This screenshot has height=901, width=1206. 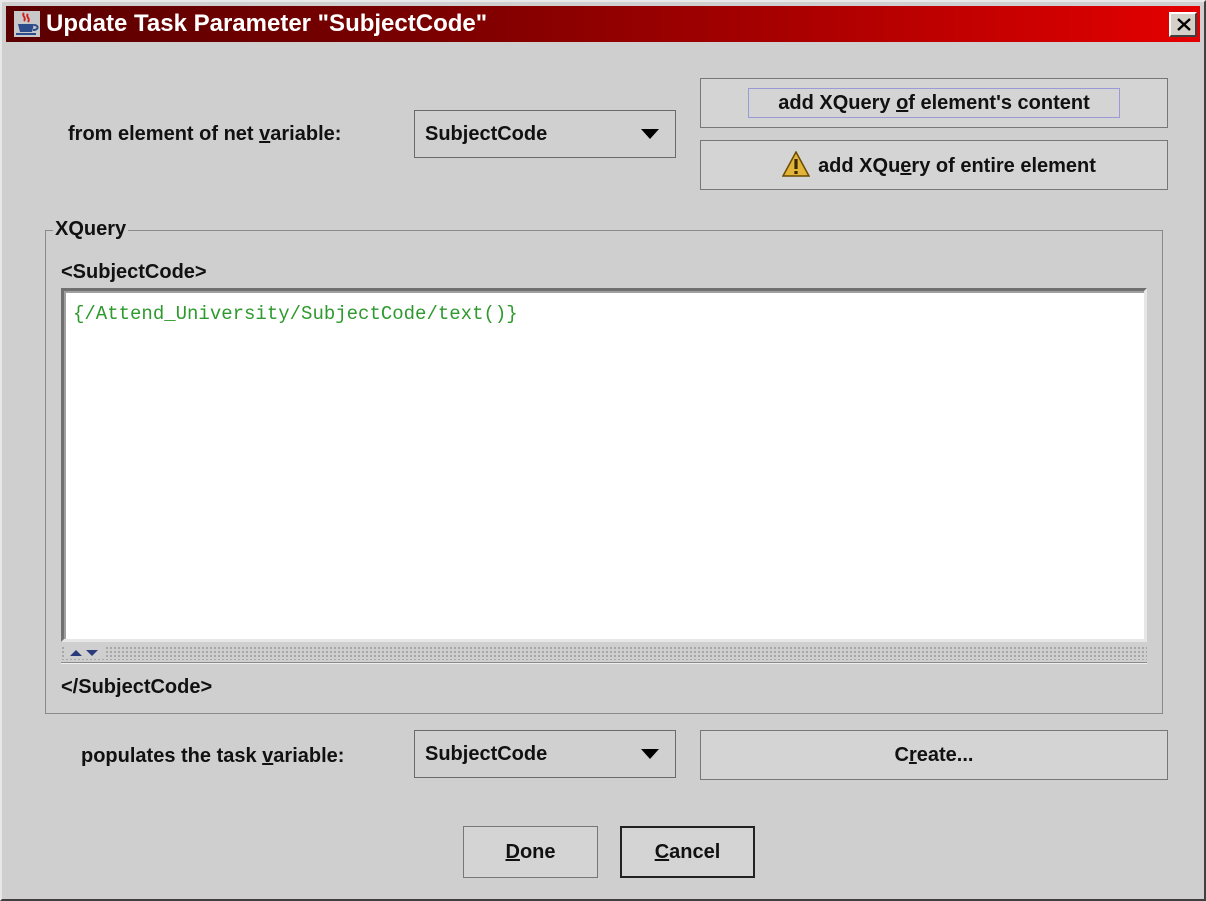 What do you see at coordinates (934, 103) in the screenshot?
I see `add-content-xquery-button: add XQuery of element's content` at bounding box center [934, 103].